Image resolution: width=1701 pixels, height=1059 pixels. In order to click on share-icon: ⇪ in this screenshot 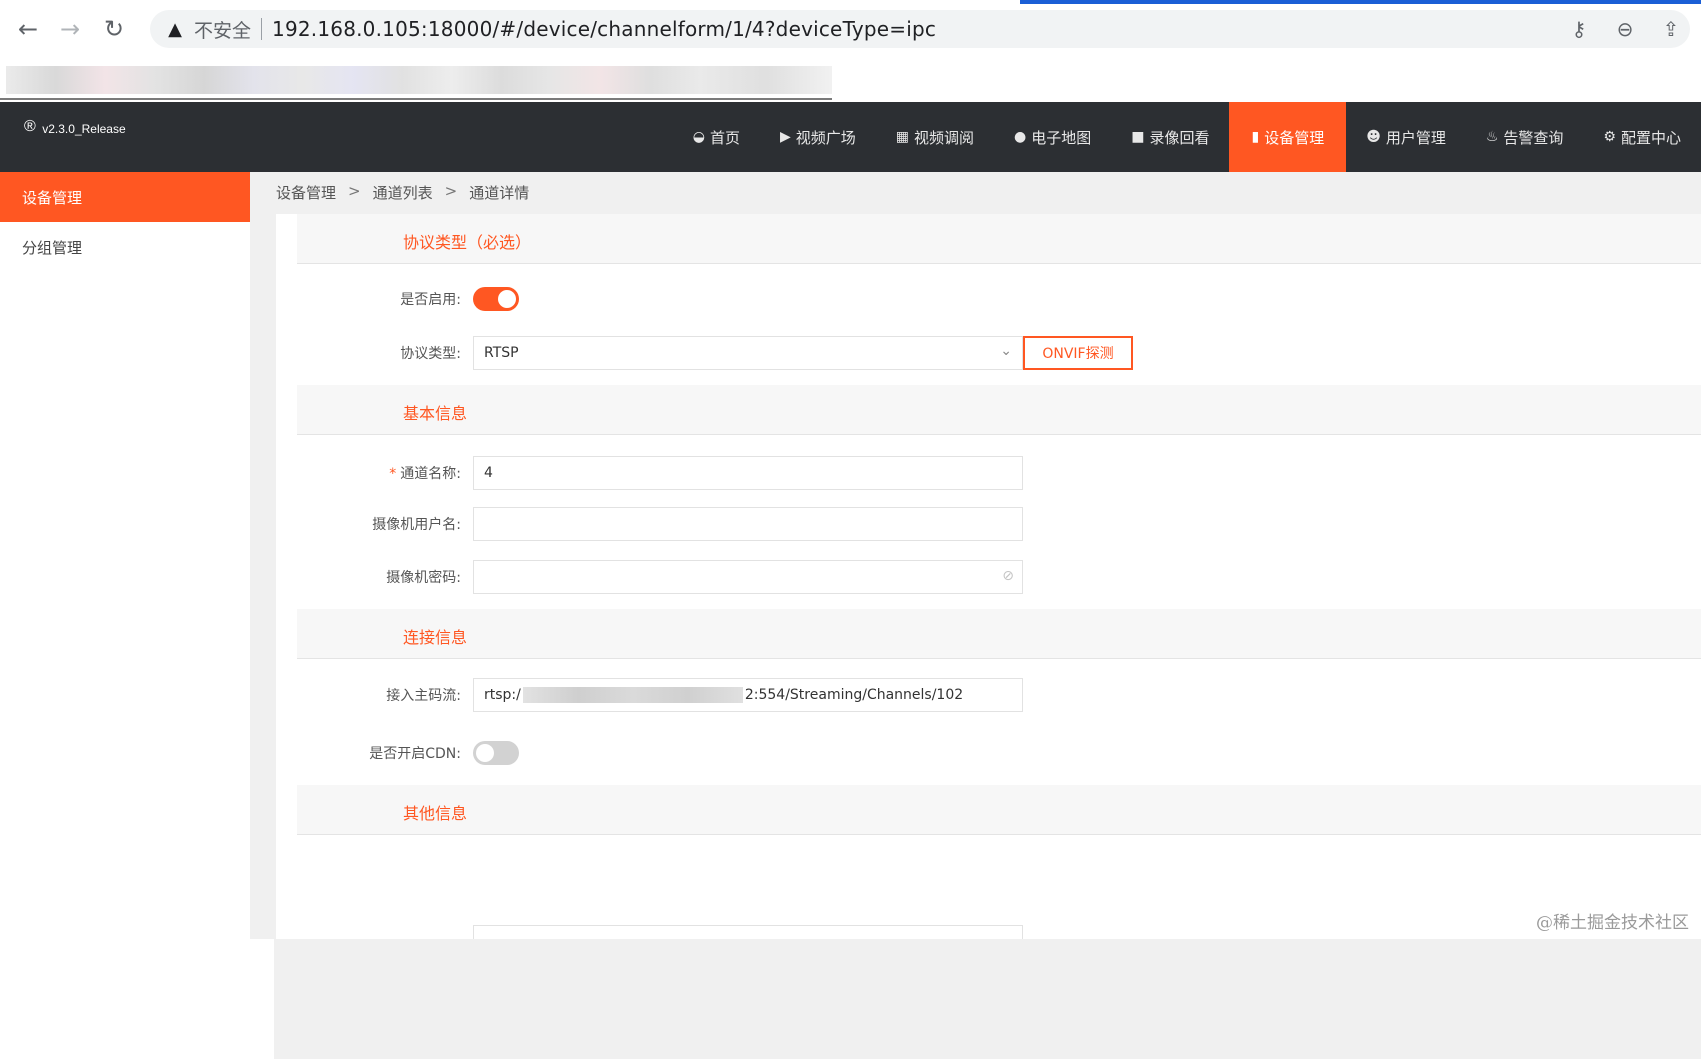, I will do `click(1671, 29)`.